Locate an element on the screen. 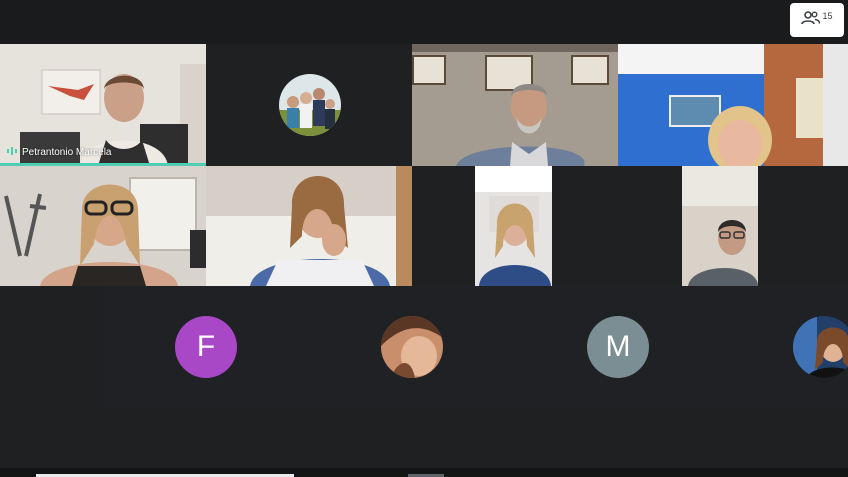 The height and width of the screenshot is (477, 848). video-tile-woman-blue-room is located at coordinates (733, 105).